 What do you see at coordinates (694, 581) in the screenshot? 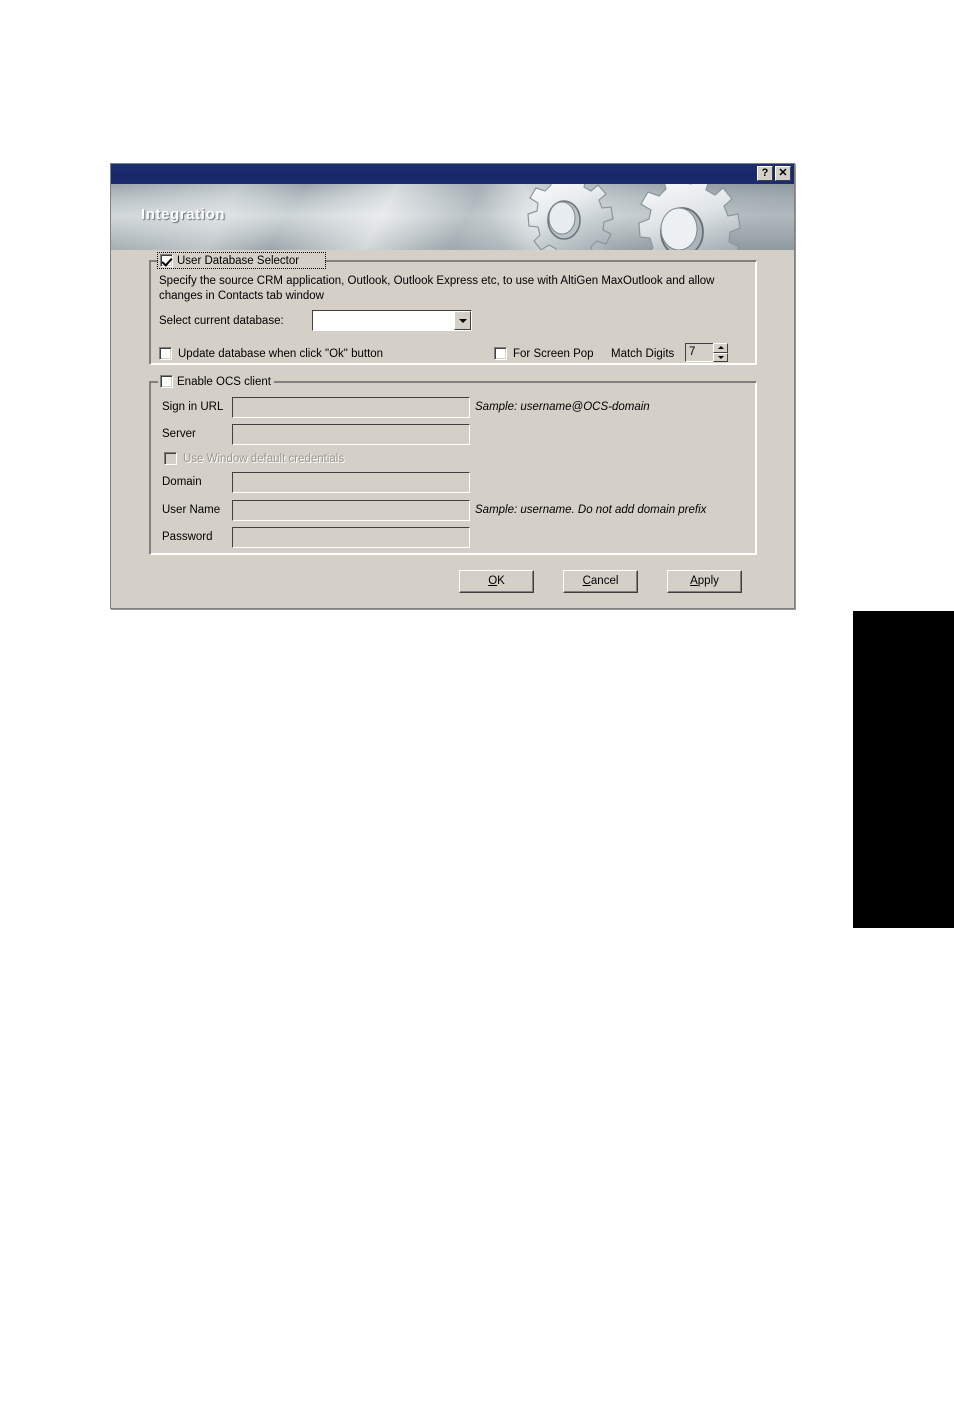
I see `apply-button-accel: A` at bounding box center [694, 581].